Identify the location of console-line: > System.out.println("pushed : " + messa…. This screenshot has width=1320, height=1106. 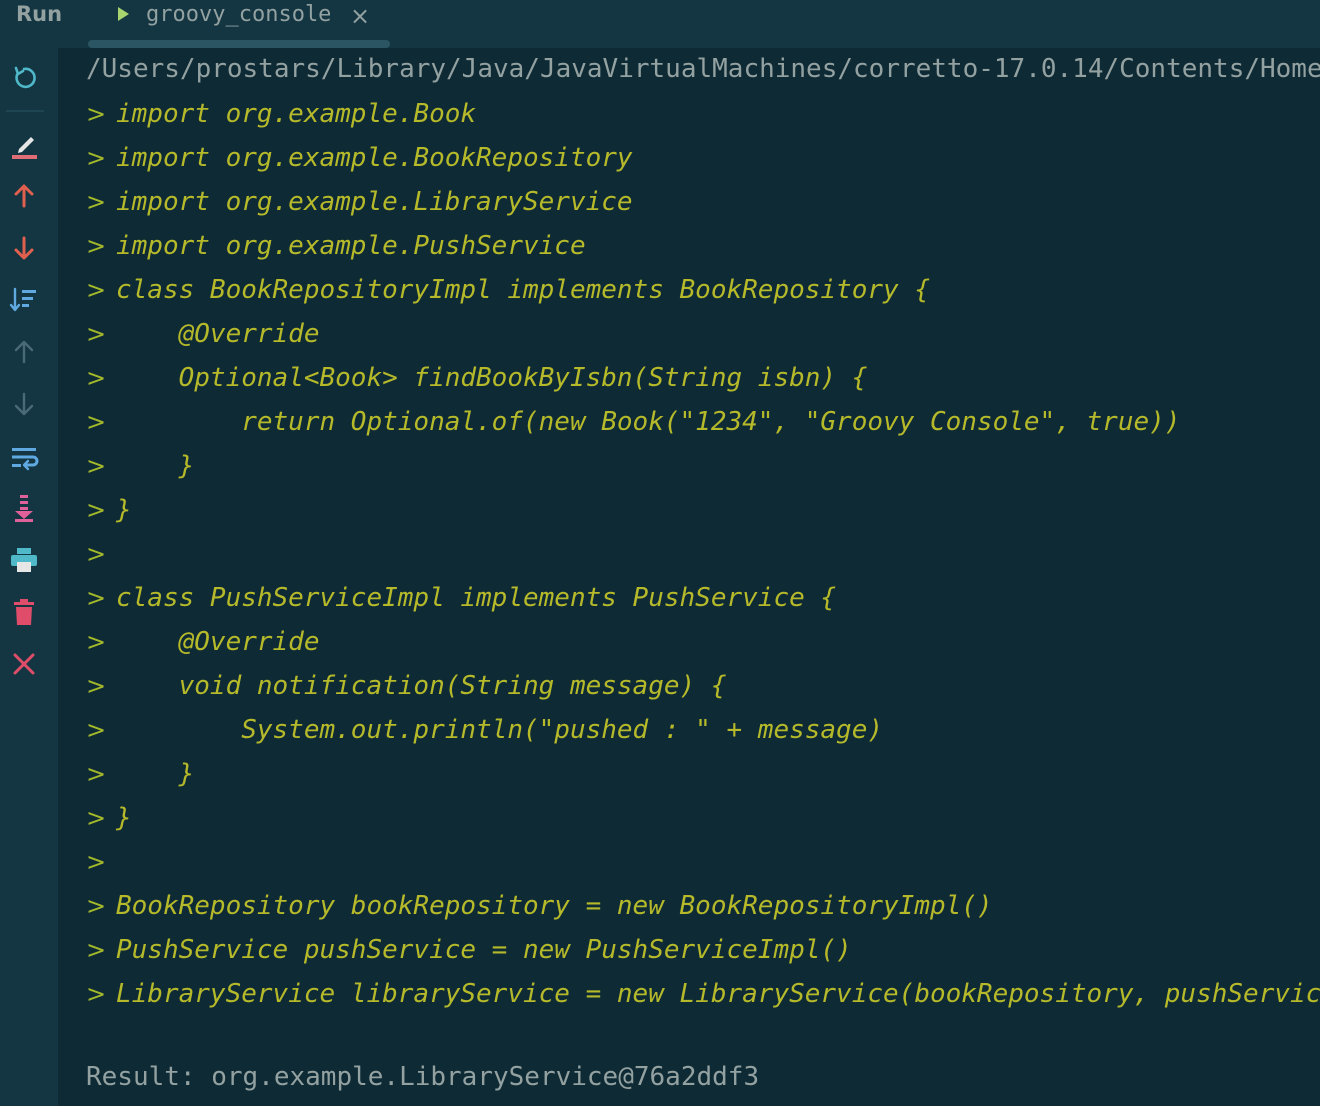
(484, 730).